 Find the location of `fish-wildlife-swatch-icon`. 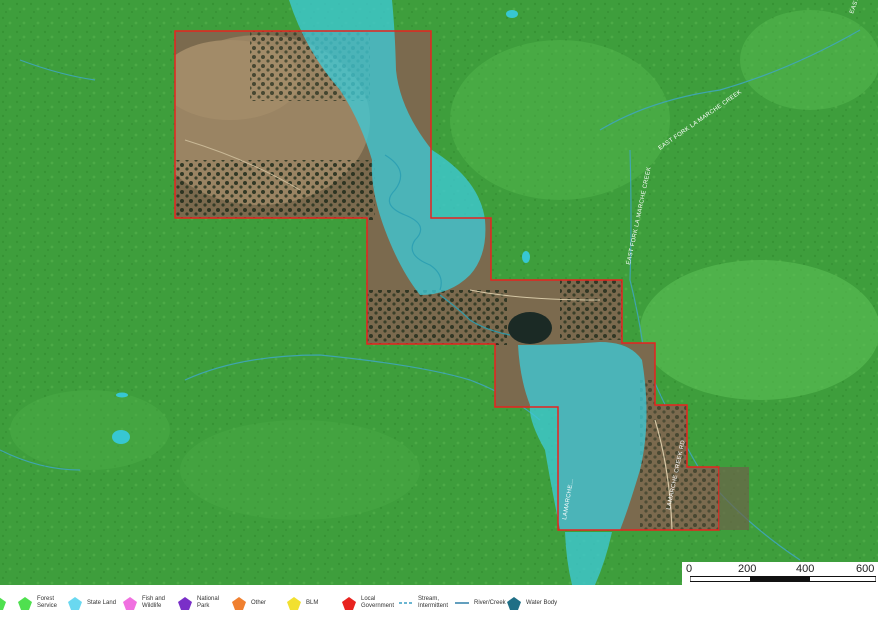

fish-wildlife-swatch-icon is located at coordinates (130, 603).